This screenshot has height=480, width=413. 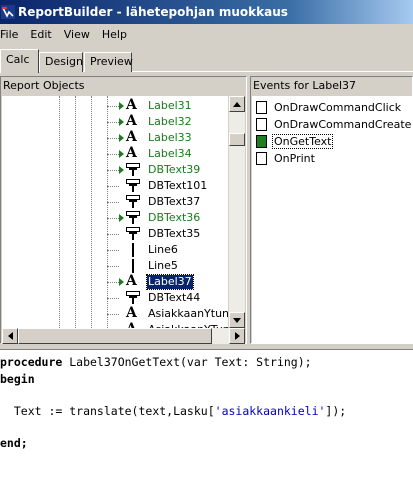 What do you see at coordinates (163, 265) in the screenshot?
I see `tree-item-label: Line5` at bounding box center [163, 265].